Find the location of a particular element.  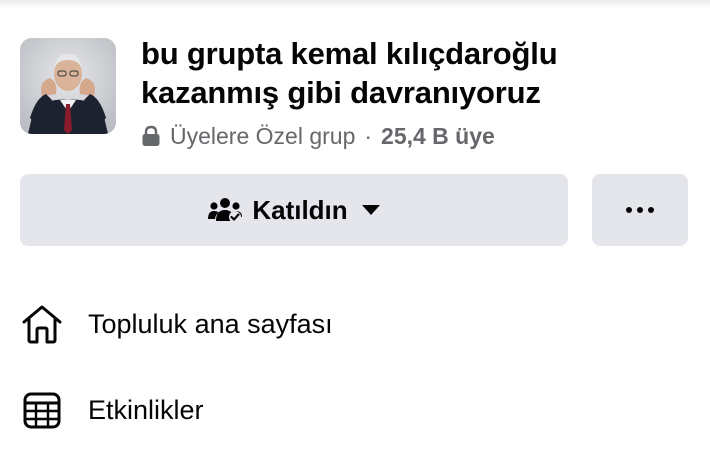

top-divider is located at coordinates (355, 4).